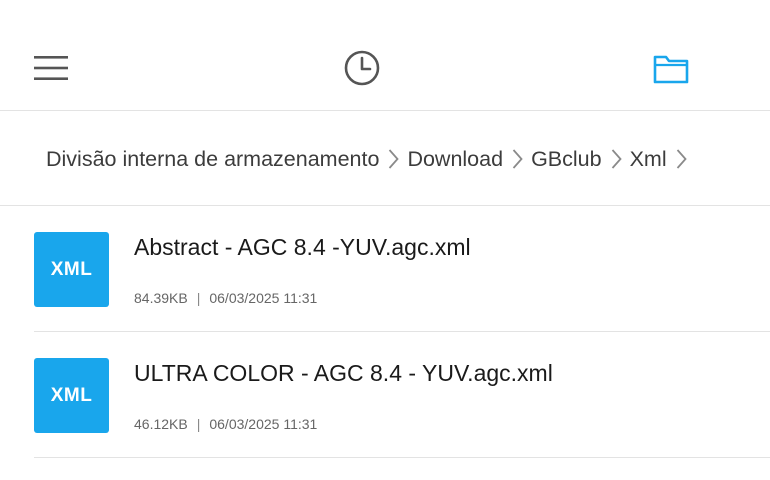  What do you see at coordinates (161, 424) in the screenshot?
I see `file-size: 46.12KB` at bounding box center [161, 424].